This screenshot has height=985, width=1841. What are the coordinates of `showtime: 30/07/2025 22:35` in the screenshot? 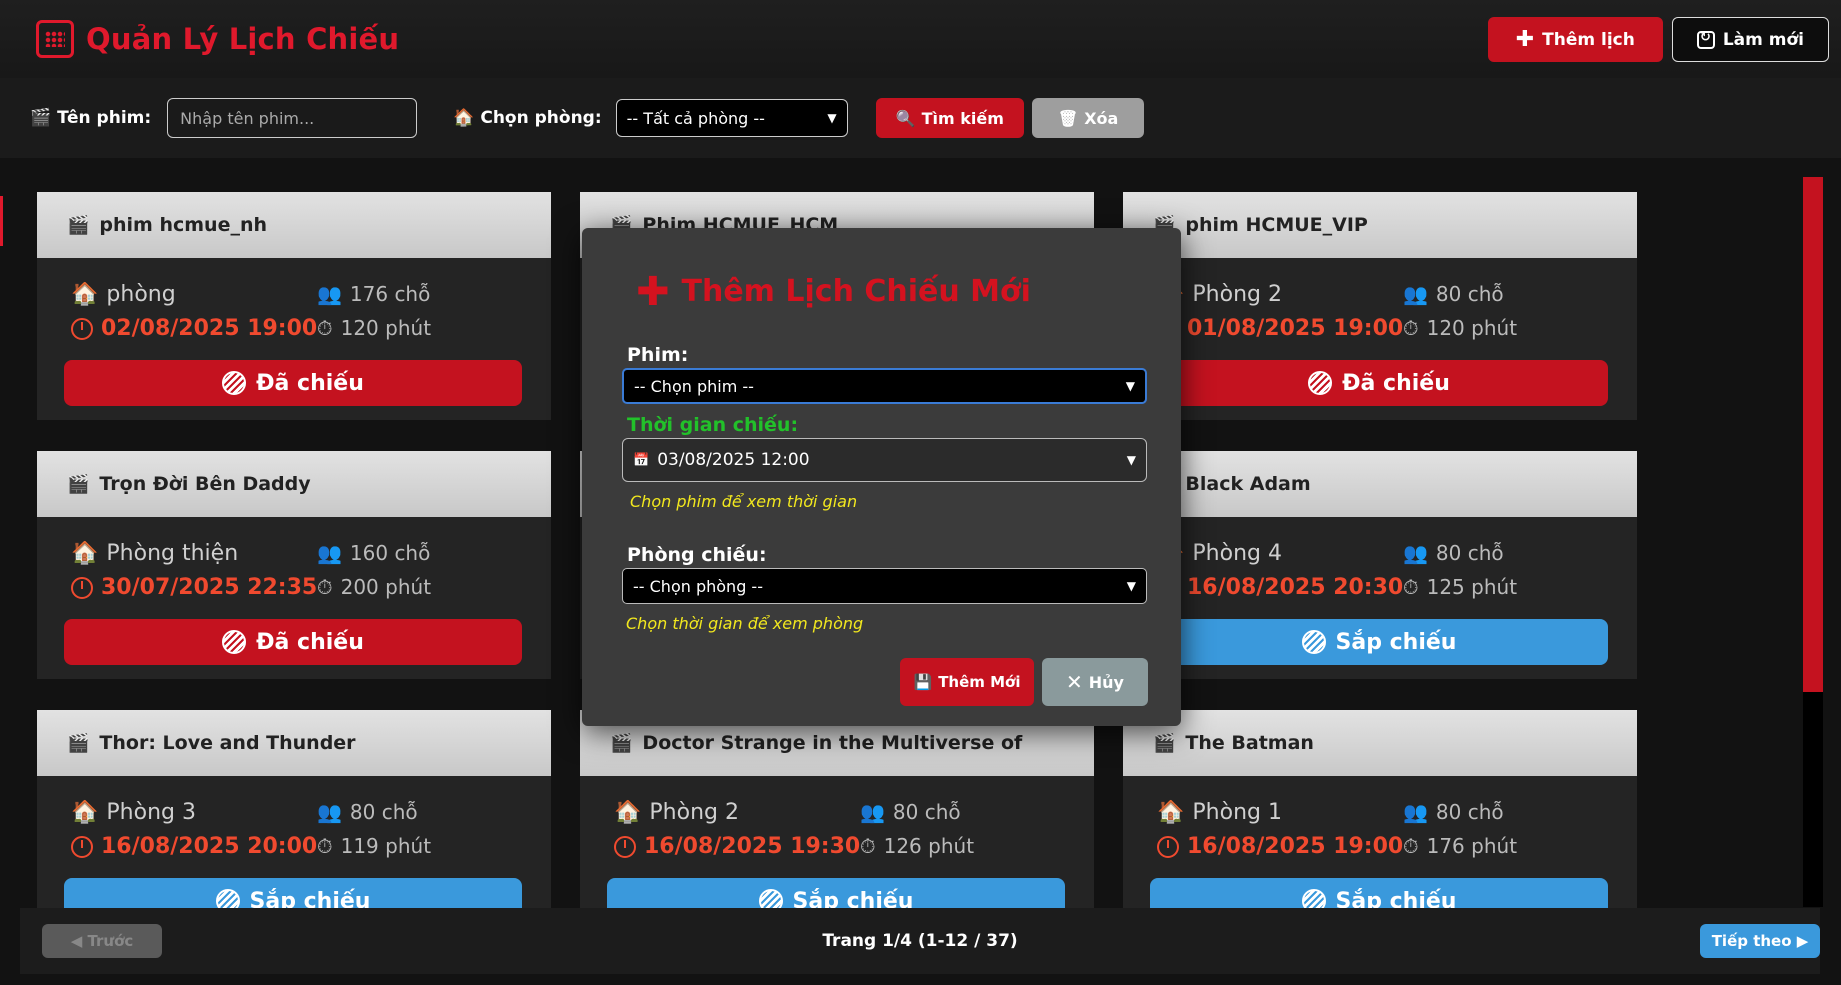 It's located at (194, 587).